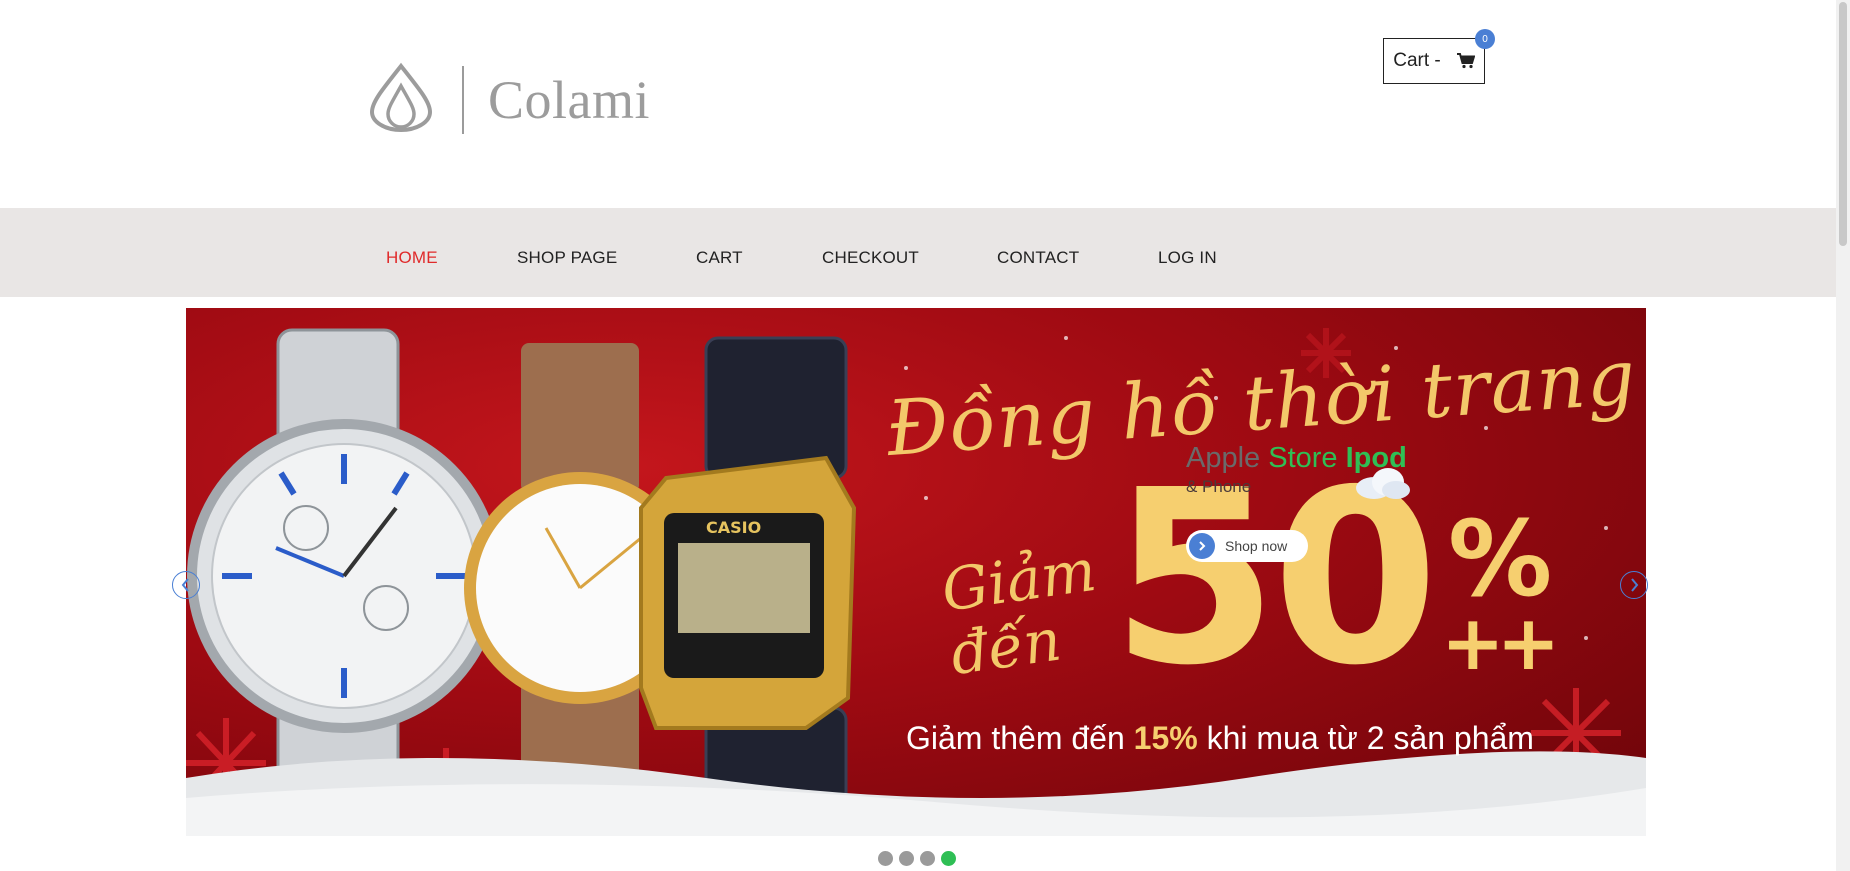 This screenshot has height=871, width=1850. I want to click on slider-next-button, so click(1634, 585).